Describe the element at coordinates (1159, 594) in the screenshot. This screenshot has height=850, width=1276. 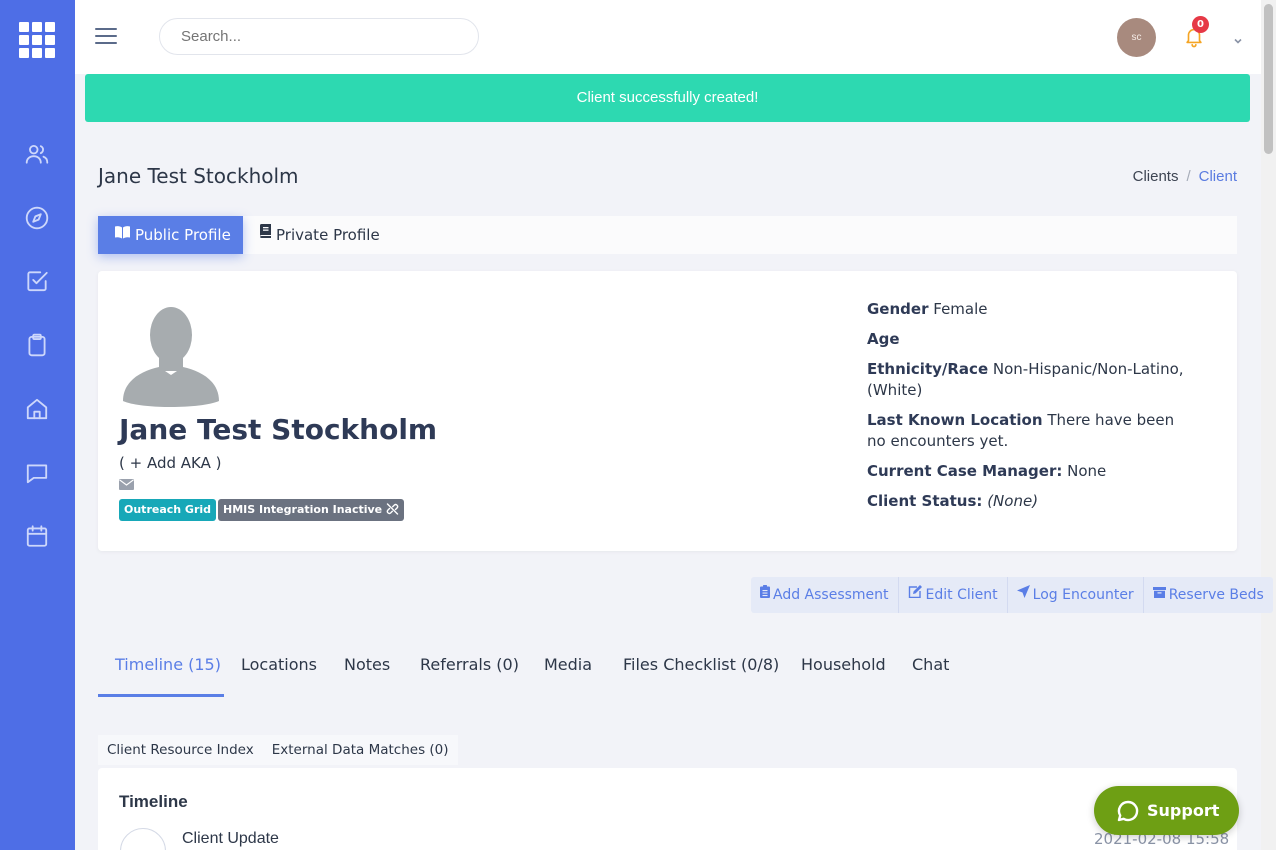
I see `archive-box-icon` at that location.